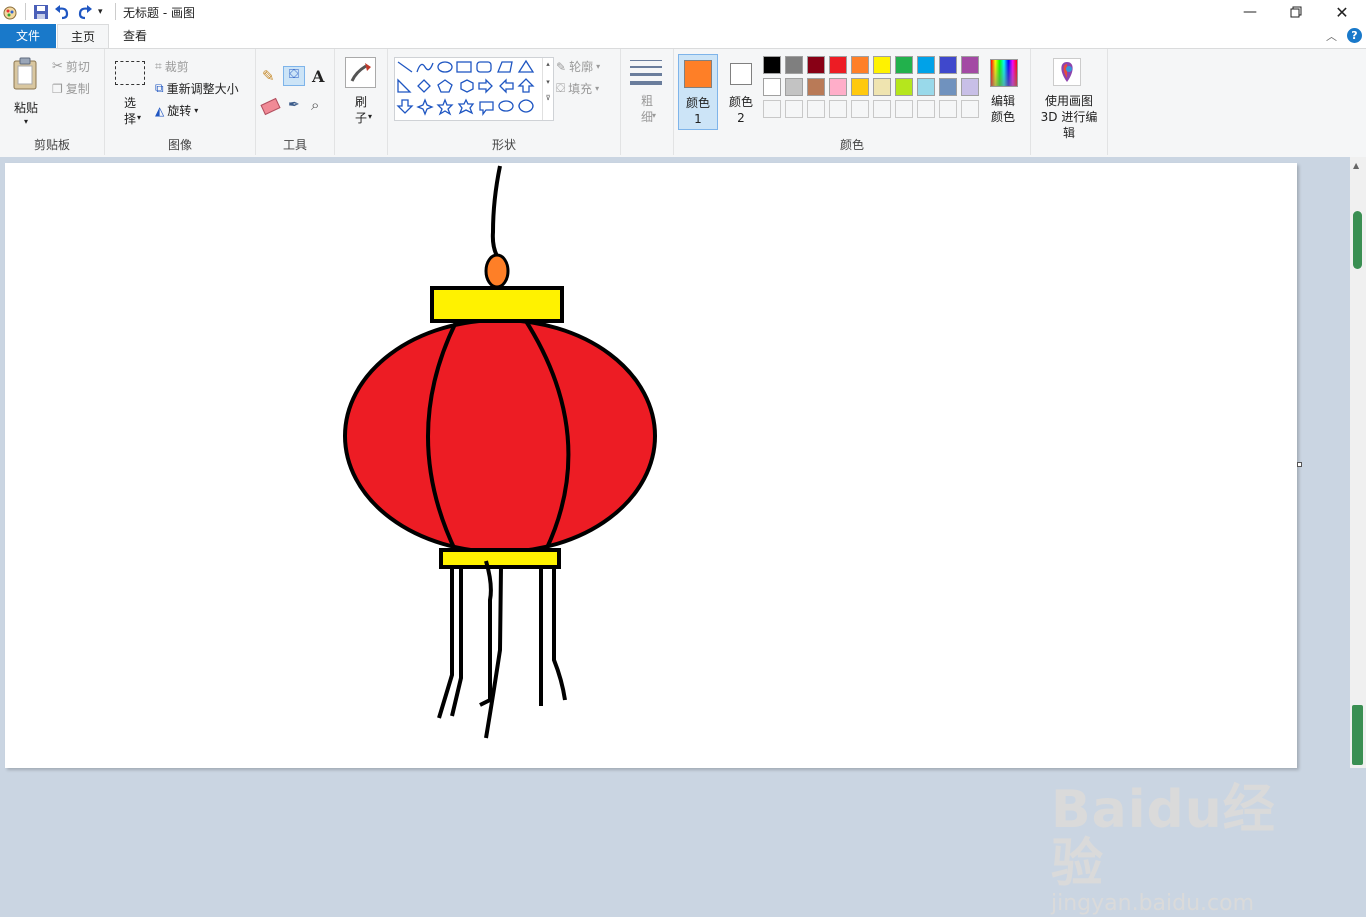 Image resolution: width=1366 pixels, height=917 pixels. Describe the element at coordinates (1174, 850) in the screenshot. I see `baidu-watermark: Baidu经验 jingyan.baidu.com` at that location.